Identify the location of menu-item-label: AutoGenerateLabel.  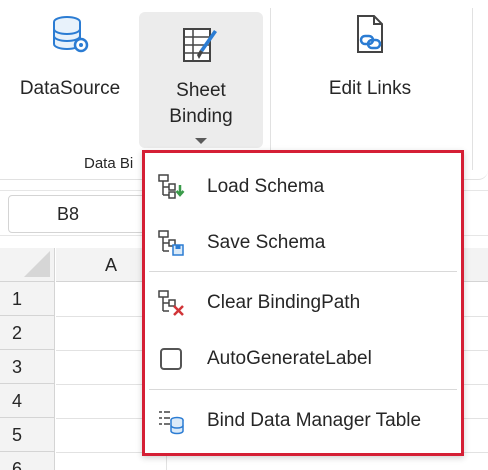
(289, 358).